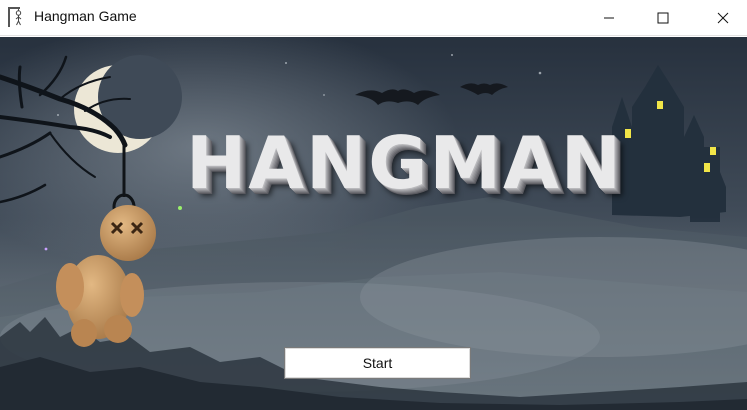 The image size is (747, 410). I want to click on game-title: HANGMAN, so click(404, 163).